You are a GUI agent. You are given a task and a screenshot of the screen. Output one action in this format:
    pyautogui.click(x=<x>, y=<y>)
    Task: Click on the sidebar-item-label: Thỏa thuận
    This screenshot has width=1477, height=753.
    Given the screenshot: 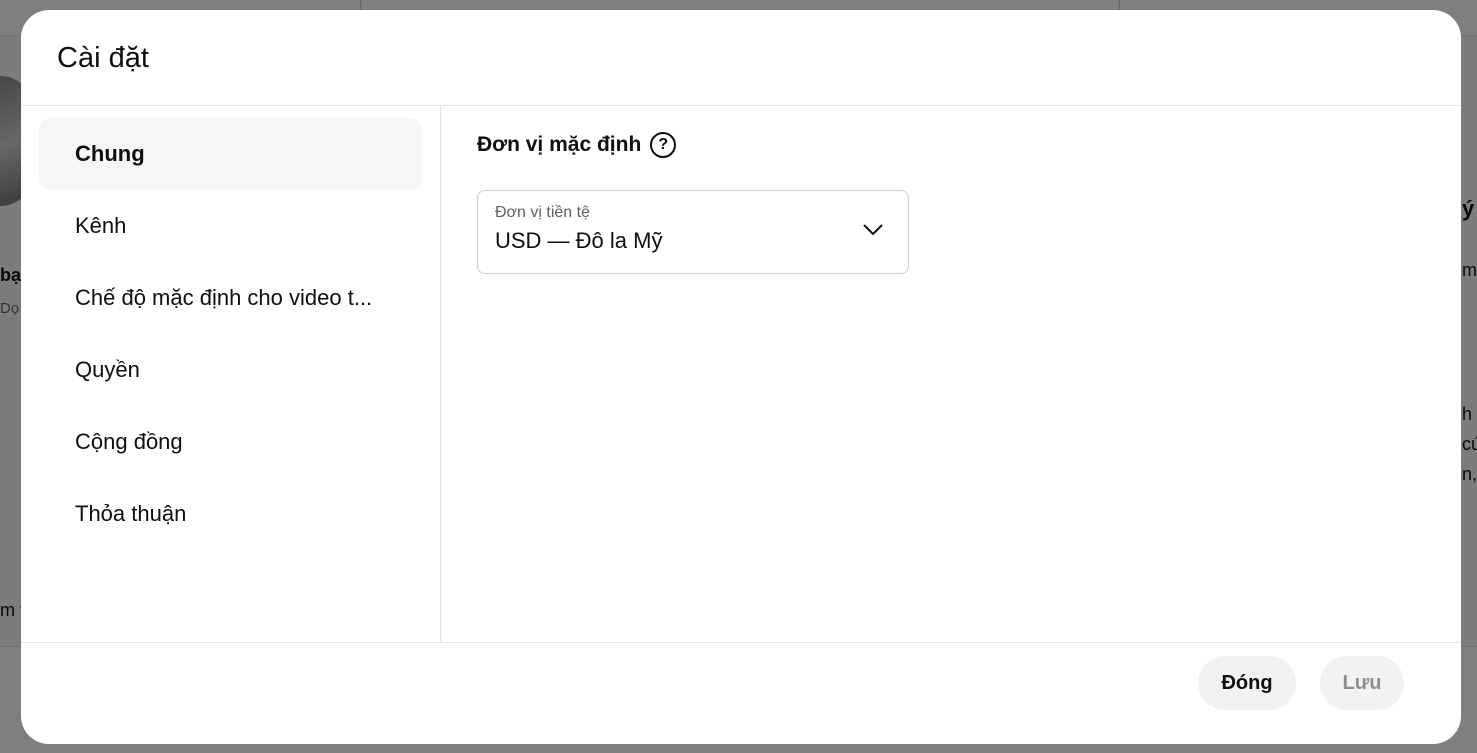 What is the action you would take?
    pyautogui.click(x=131, y=513)
    